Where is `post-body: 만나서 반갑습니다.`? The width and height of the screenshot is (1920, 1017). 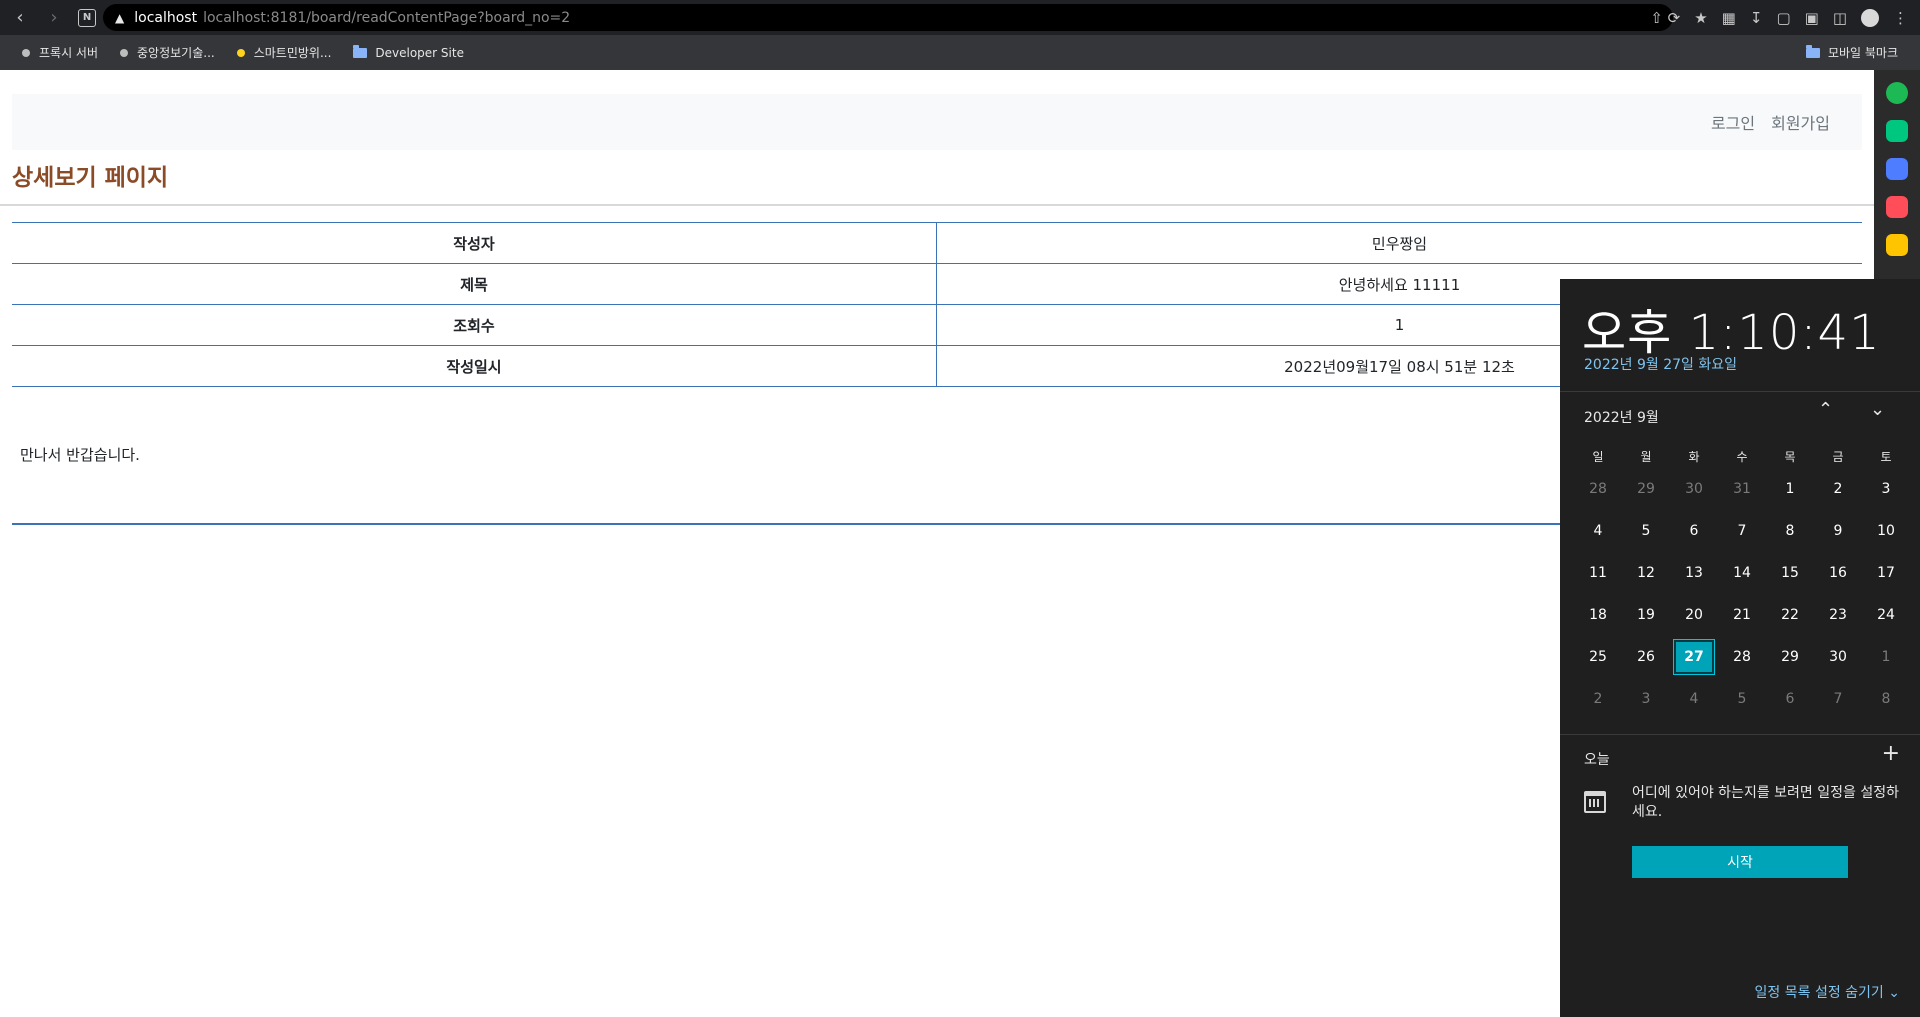 post-body: 만나서 반갑습니다. is located at coordinates (80, 455).